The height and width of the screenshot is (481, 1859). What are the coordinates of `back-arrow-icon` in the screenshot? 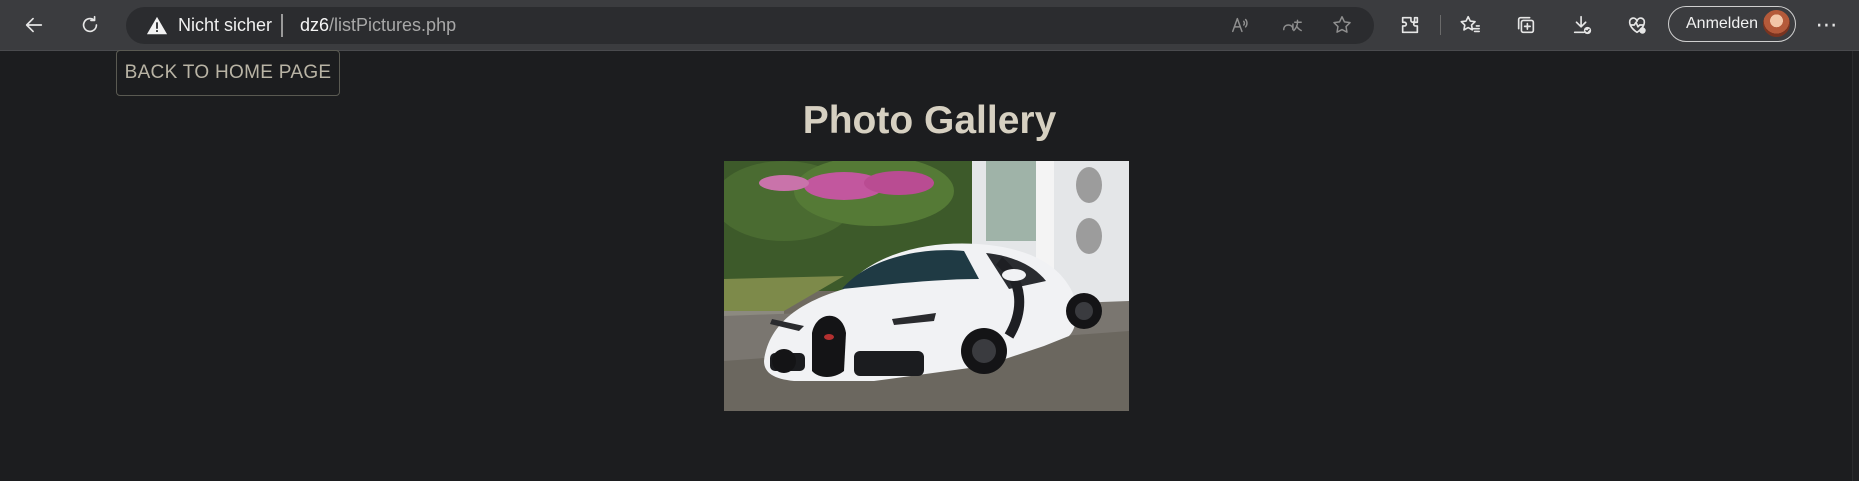 It's located at (34, 25).